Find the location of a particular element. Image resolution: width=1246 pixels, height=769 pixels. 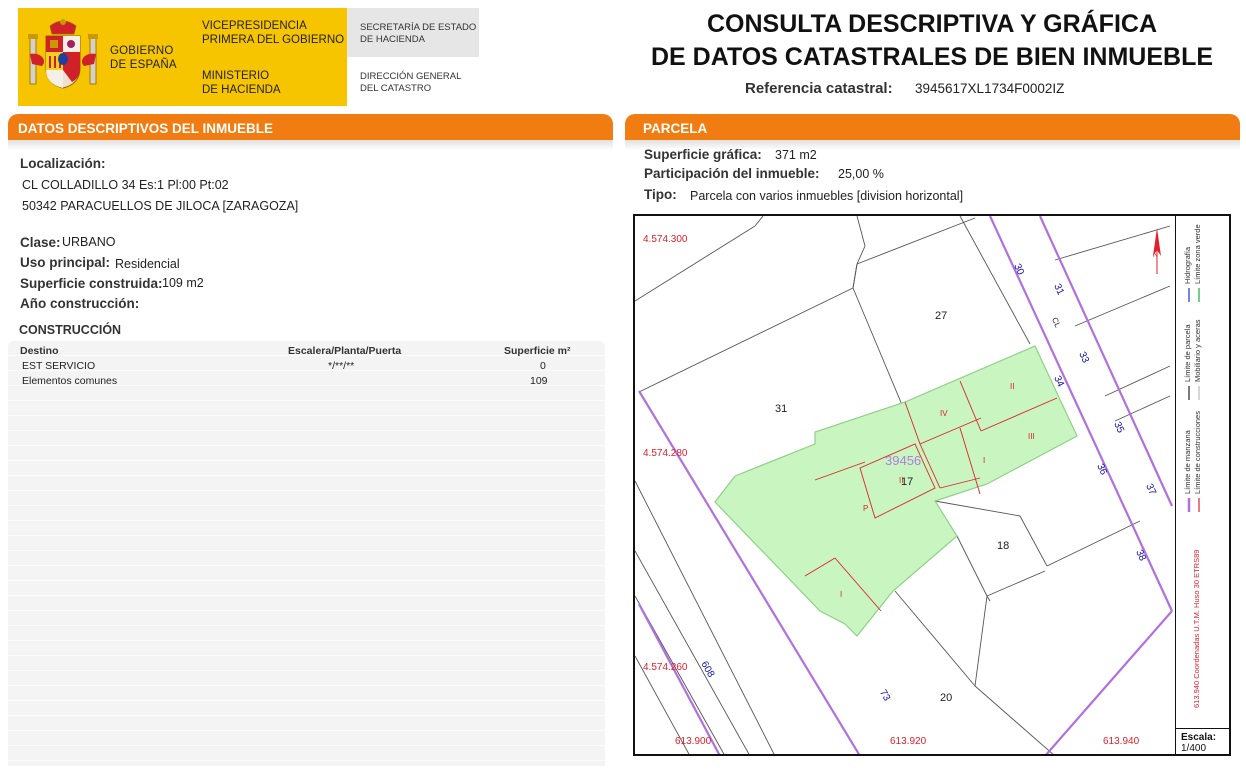

clase-label: Clase: is located at coordinates (40, 242).